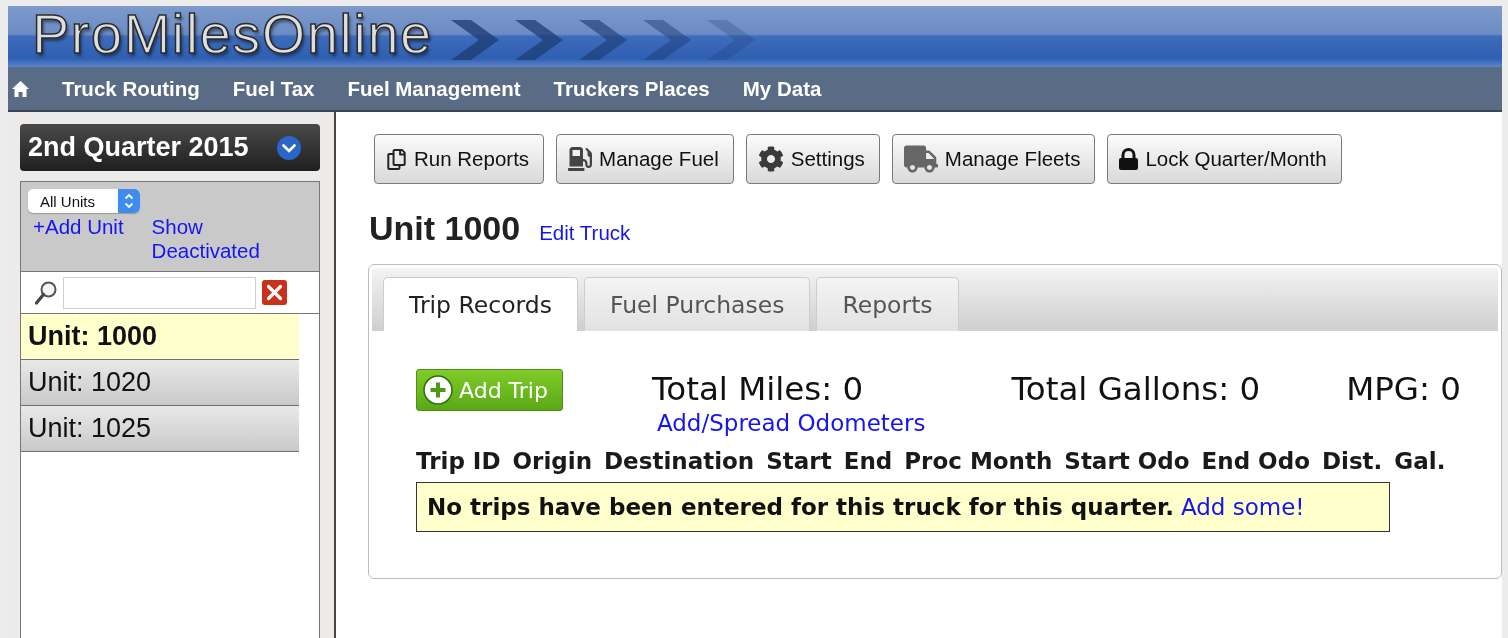  I want to click on plus-circle-icon, so click(438, 390).